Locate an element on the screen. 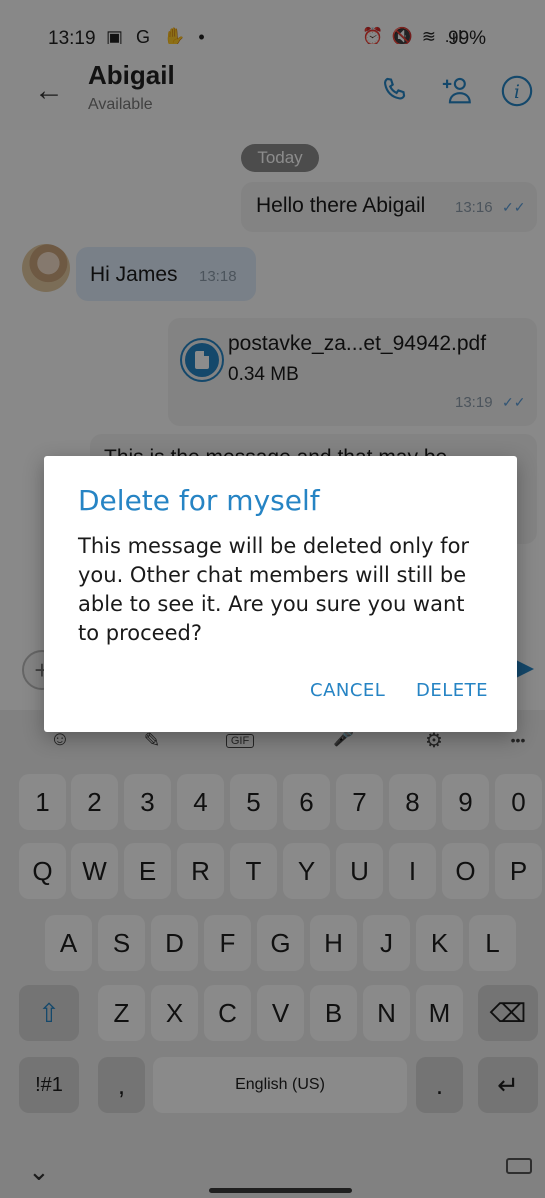  dialog-title: Delete for myself is located at coordinates (199, 500).